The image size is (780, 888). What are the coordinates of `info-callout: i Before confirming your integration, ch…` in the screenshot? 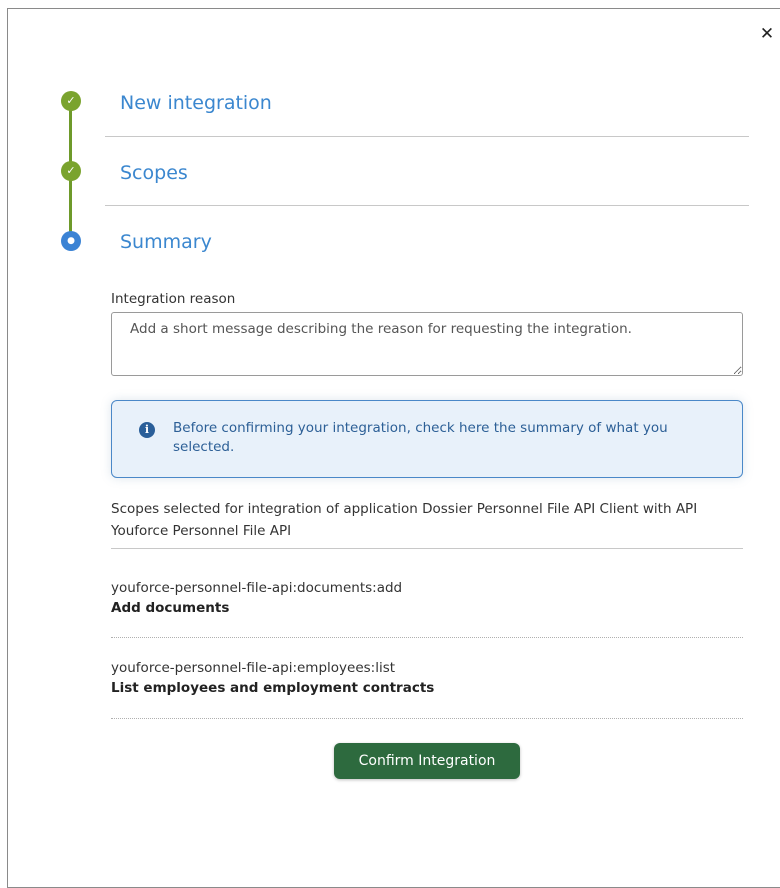 It's located at (427, 439).